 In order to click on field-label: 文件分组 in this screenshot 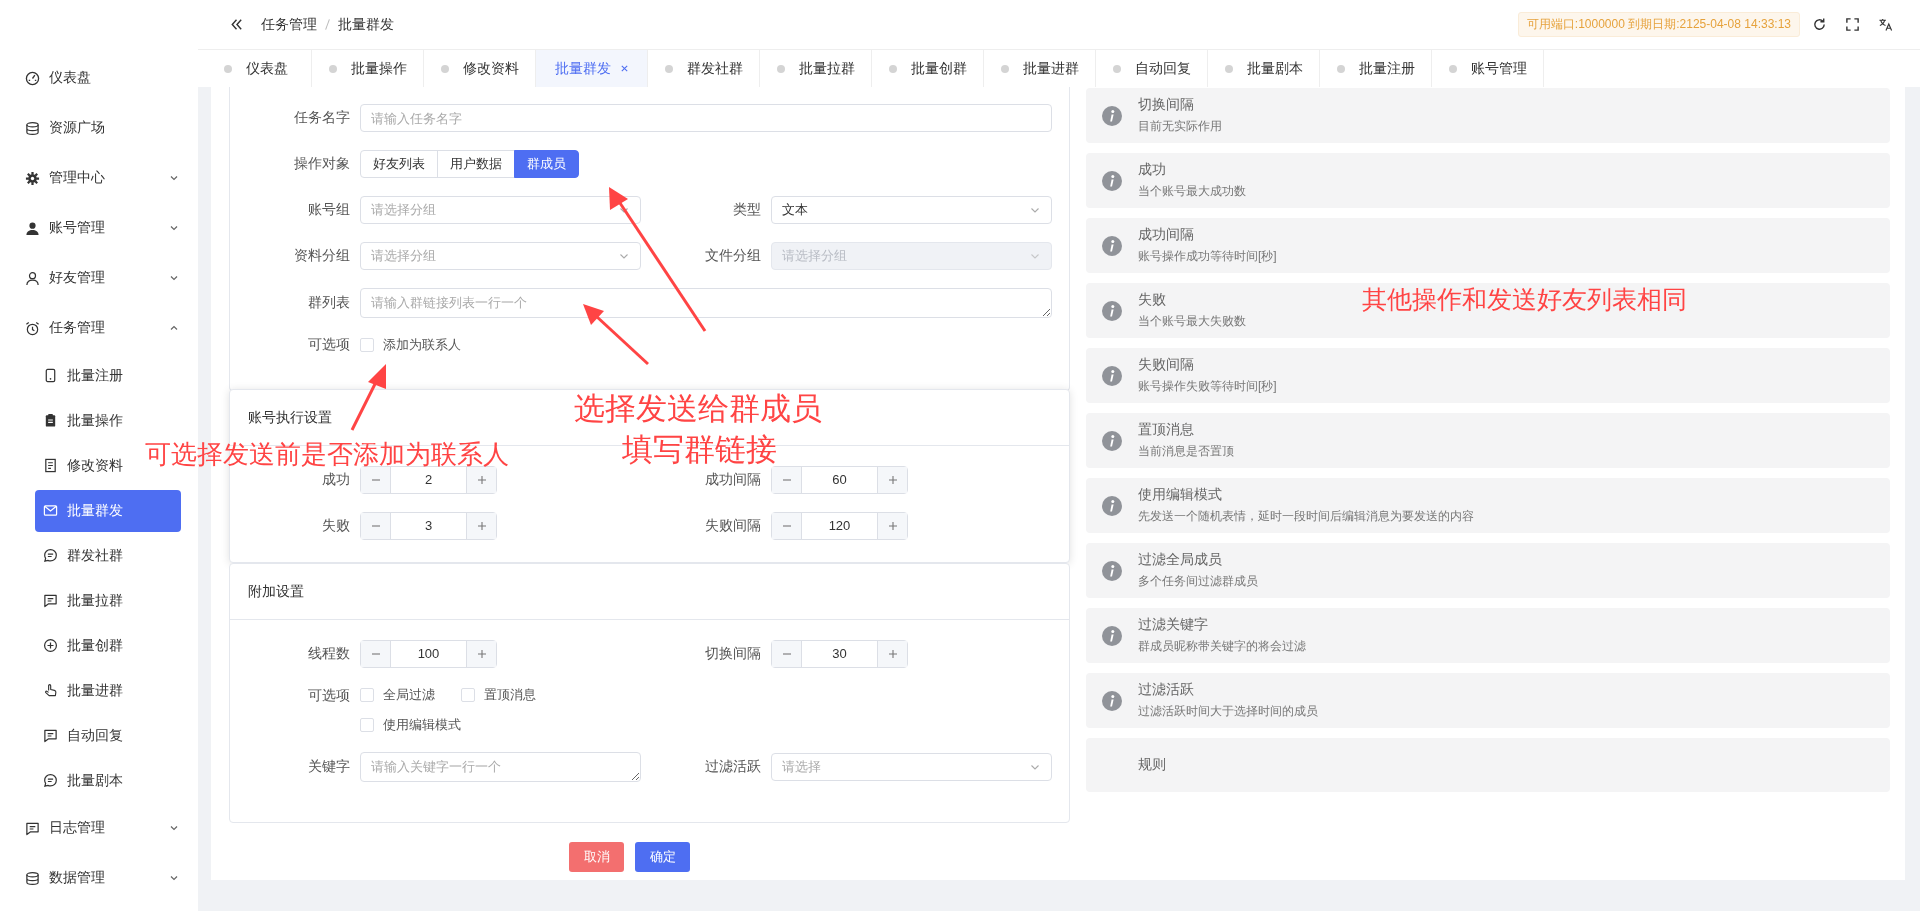, I will do `click(732, 256)`.